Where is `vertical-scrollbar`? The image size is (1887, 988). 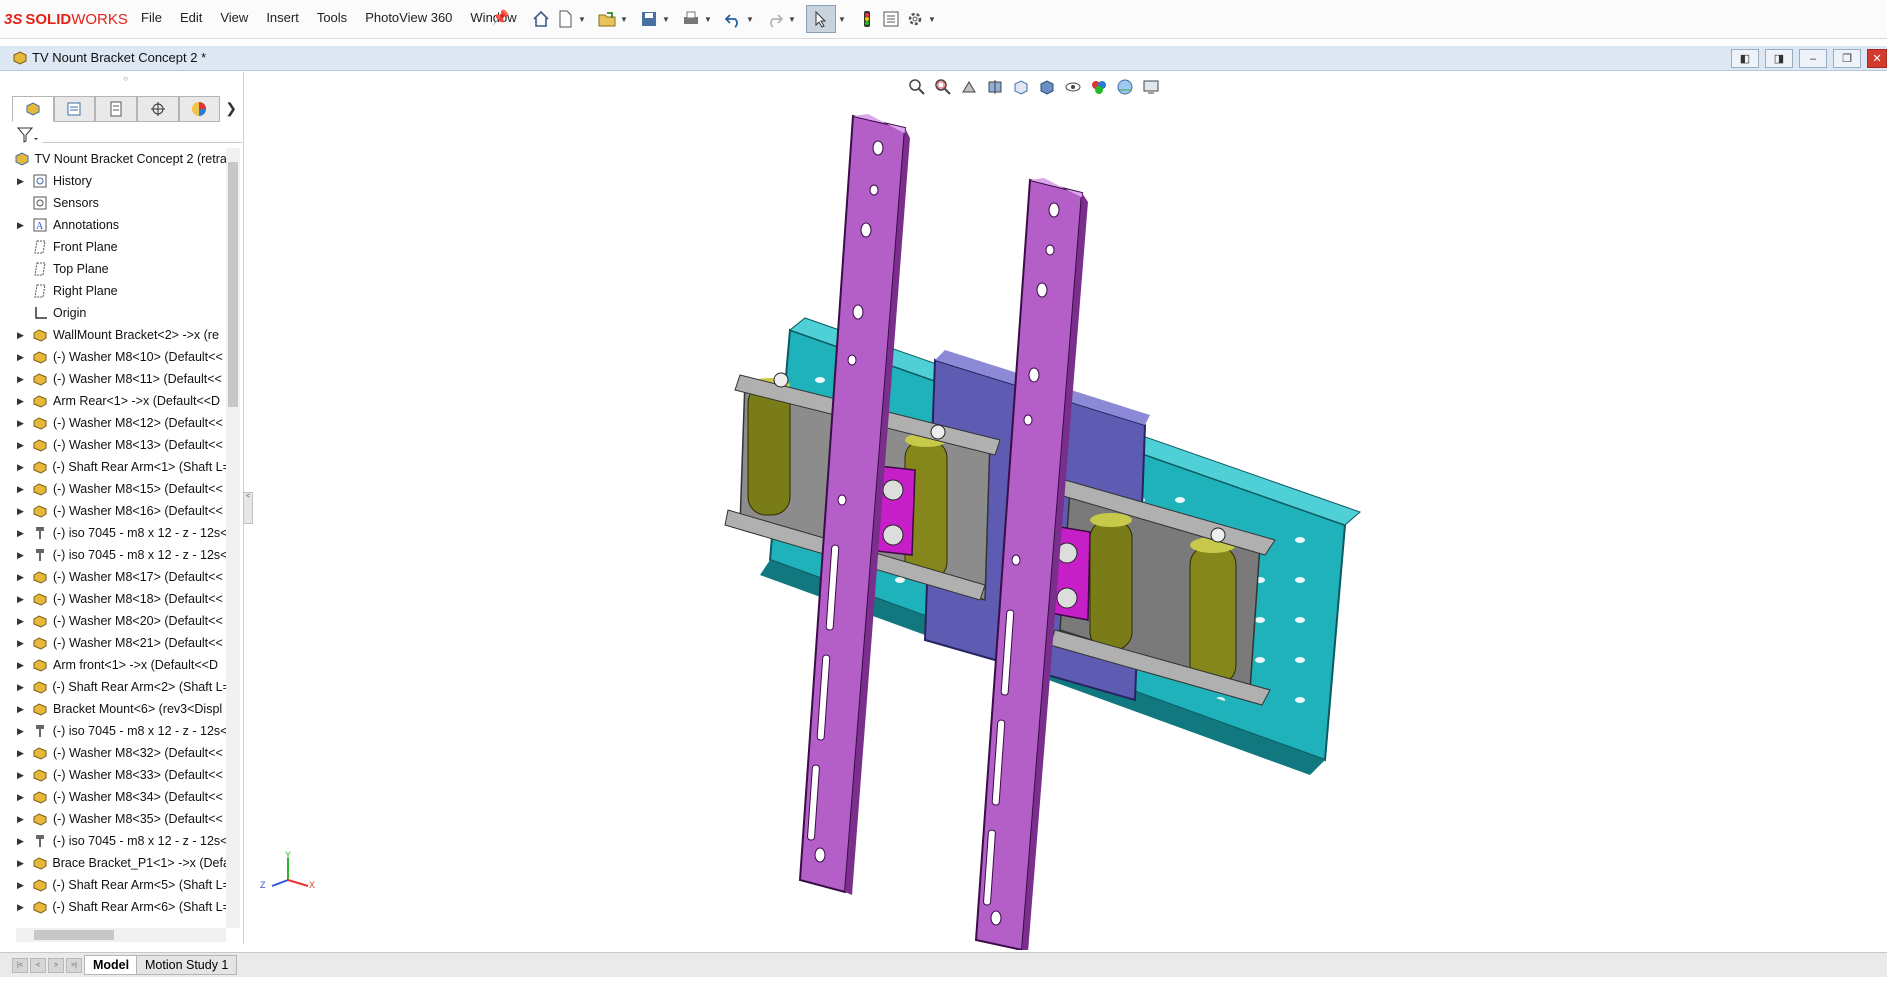
vertical-scrollbar is located at coordinates (233, 538).